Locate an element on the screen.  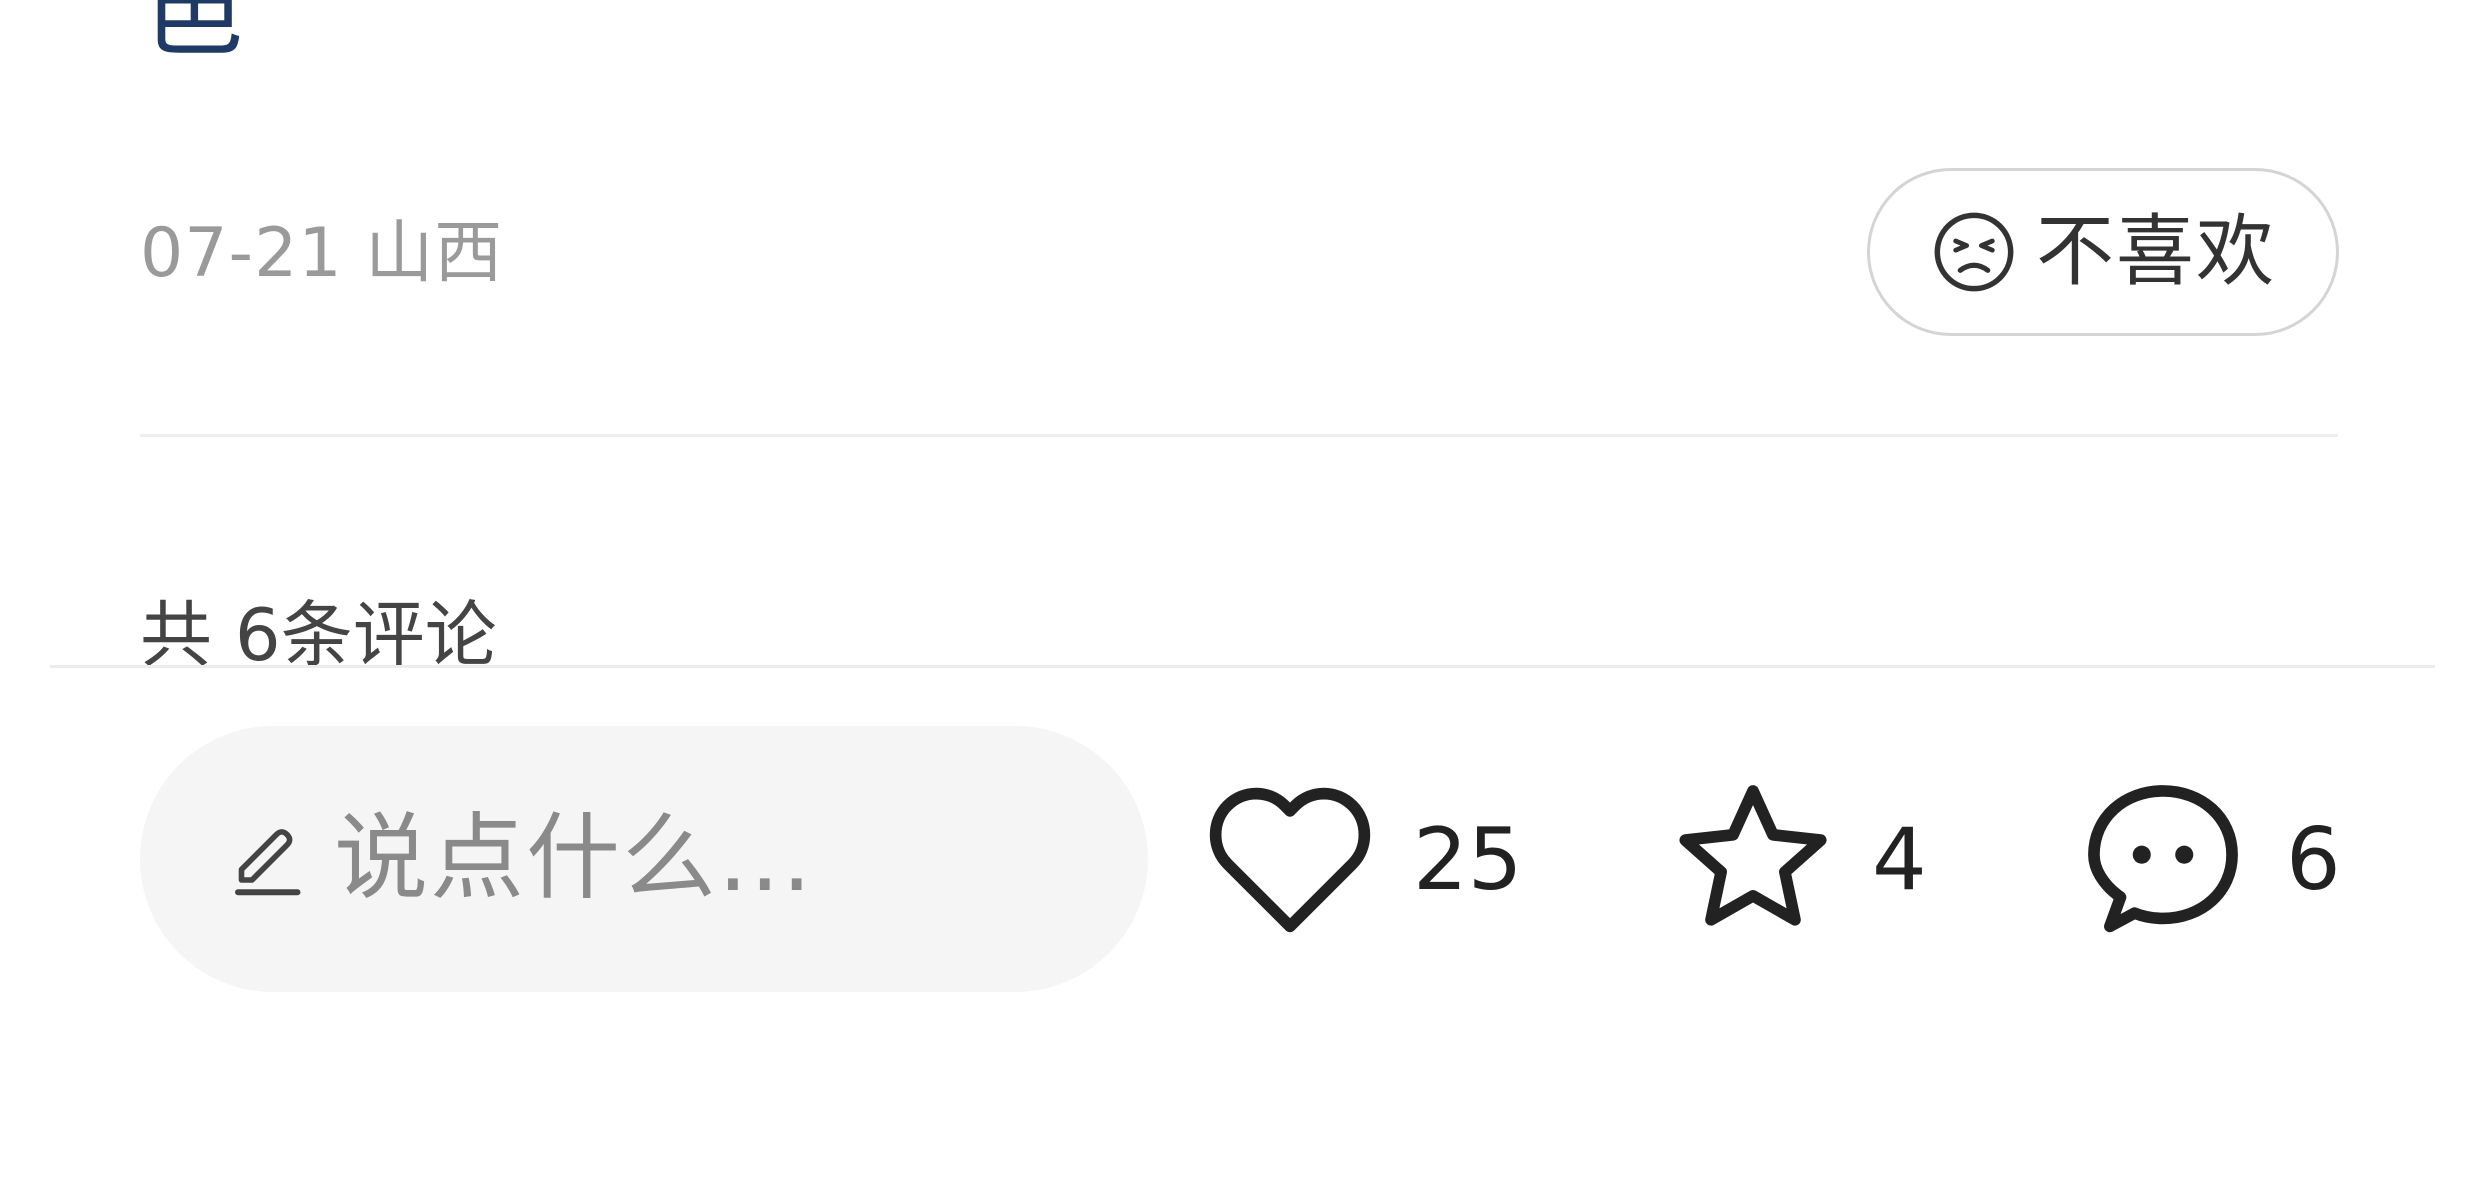
bottom-bar-divider is located at coordinates (1242, 666).